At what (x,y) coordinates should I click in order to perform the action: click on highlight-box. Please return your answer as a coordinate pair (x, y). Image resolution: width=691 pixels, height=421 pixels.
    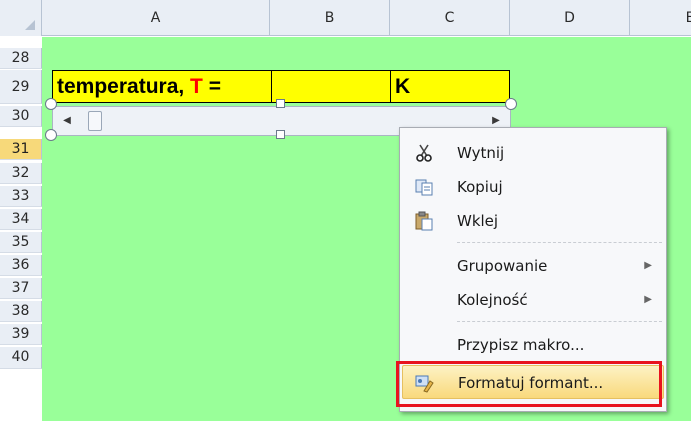
    Looking at the image, I should click on (529, 384).